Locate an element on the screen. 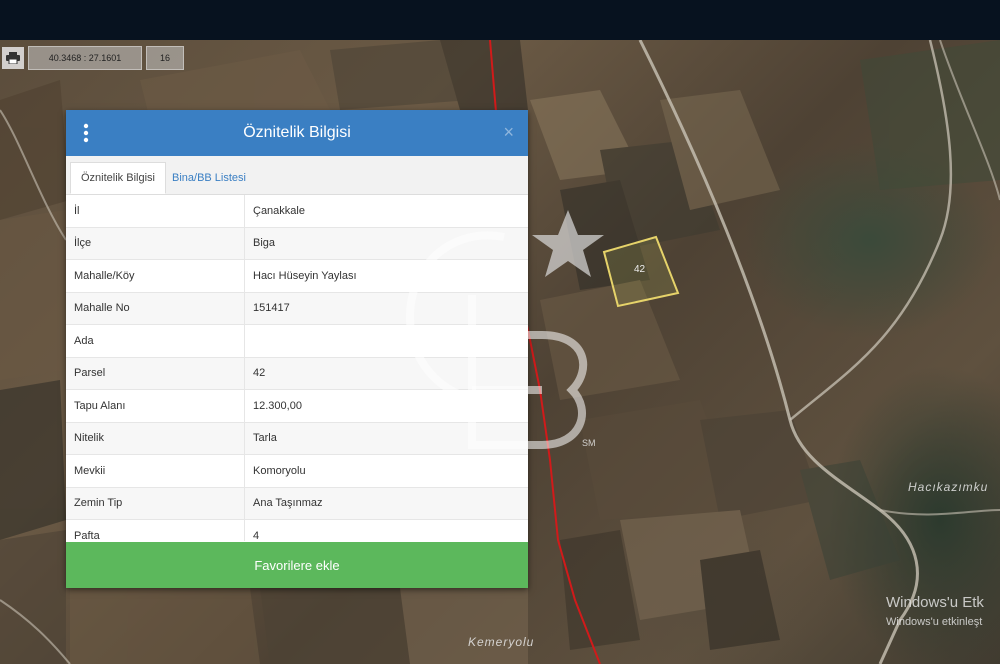  map-label-kemeryolu: Kemeryolu is located at coordinates (501, 642).